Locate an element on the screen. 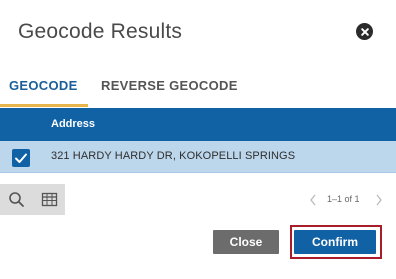 The height and width of the screenshot is (279, 396). chevron-right-icon is located at coordinates (379, 200).